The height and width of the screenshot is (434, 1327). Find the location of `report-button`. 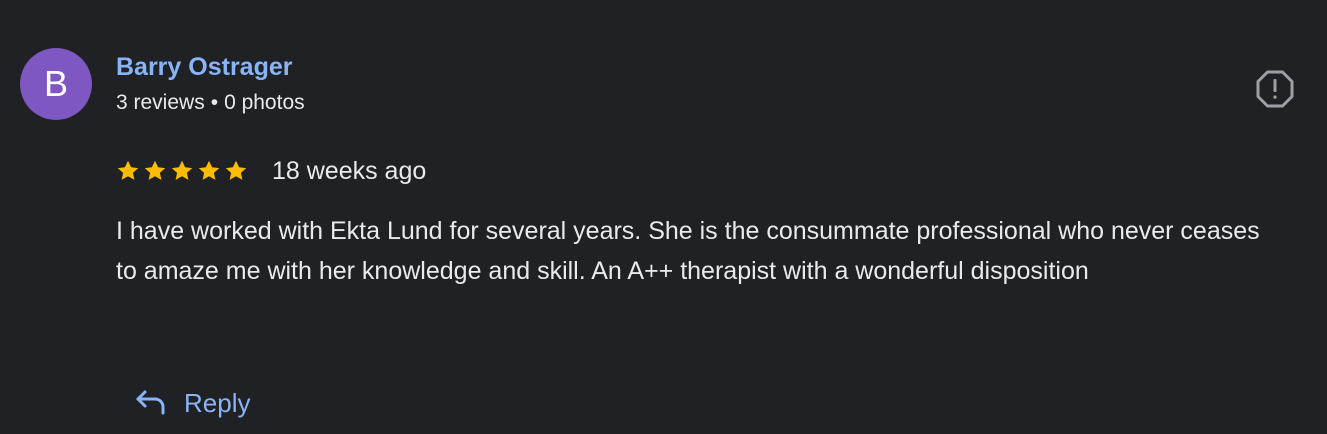

report-button is located at coordinates (1275, 89).